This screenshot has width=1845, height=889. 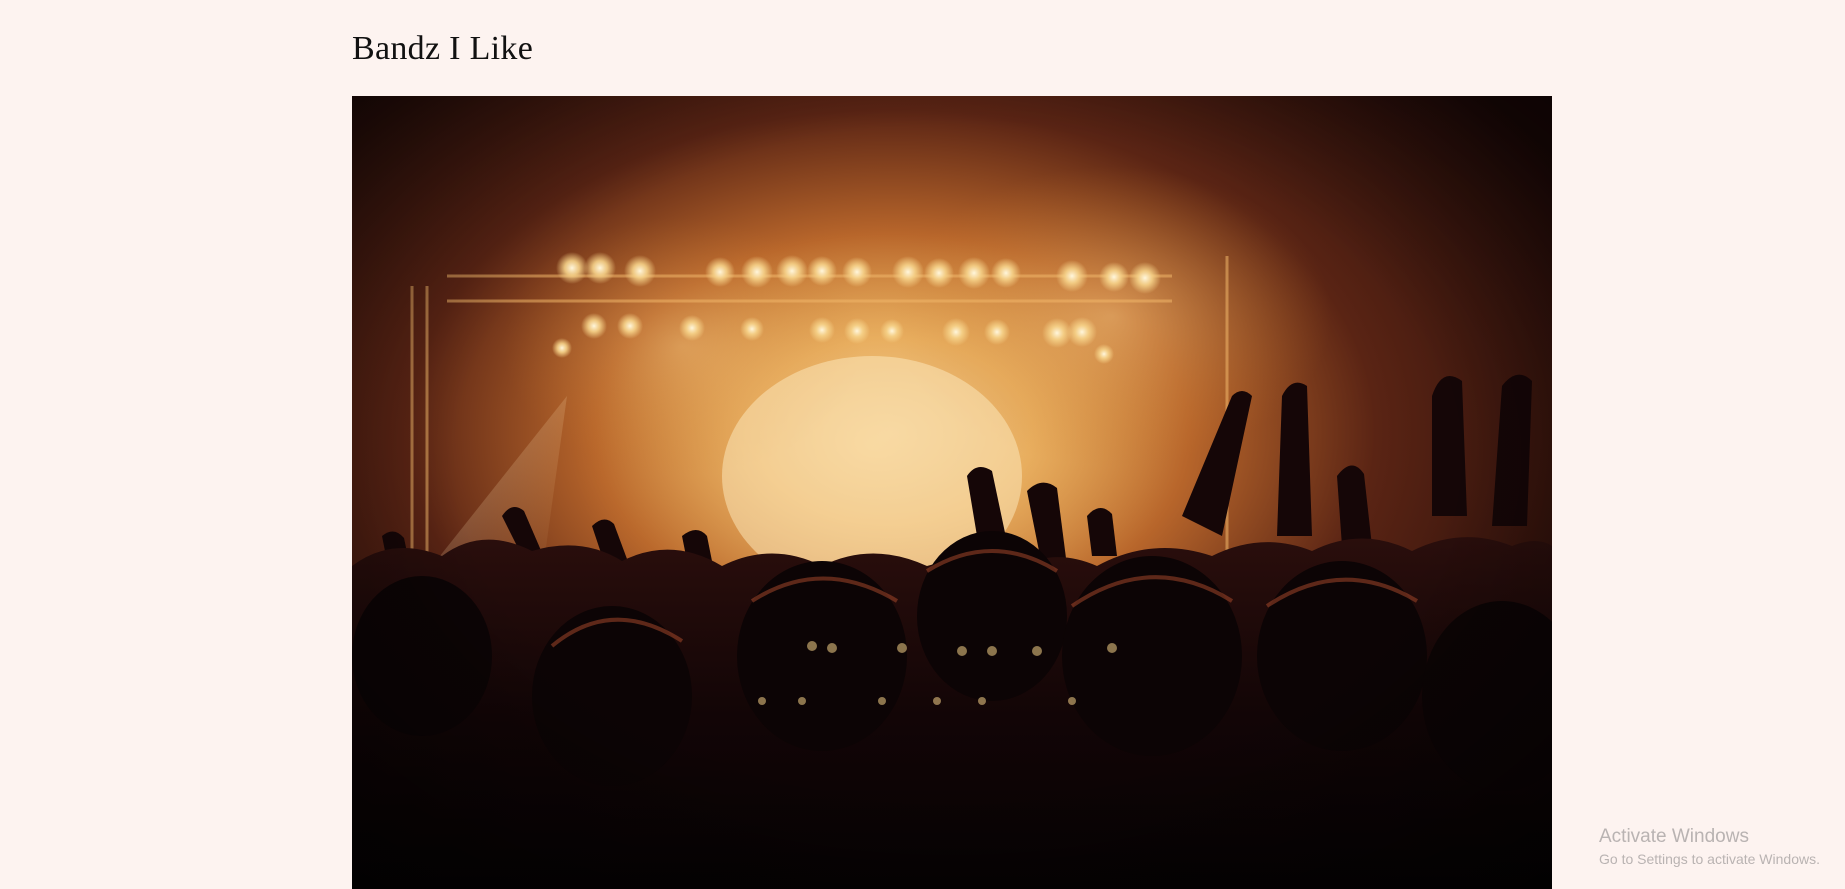 What do you see at coordinates (443, 48) in the screenshot?
I see `page-title: Bandz I Like` at bounding box center [443, 48].